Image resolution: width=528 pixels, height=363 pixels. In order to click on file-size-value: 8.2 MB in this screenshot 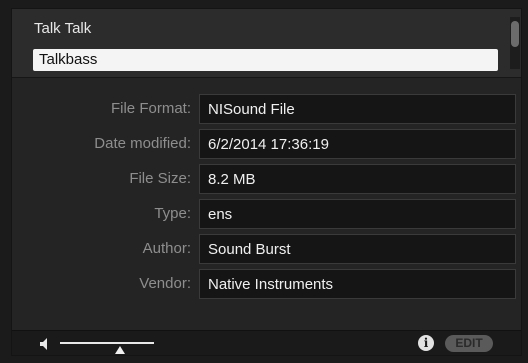, I will do `click(357, 179)`.